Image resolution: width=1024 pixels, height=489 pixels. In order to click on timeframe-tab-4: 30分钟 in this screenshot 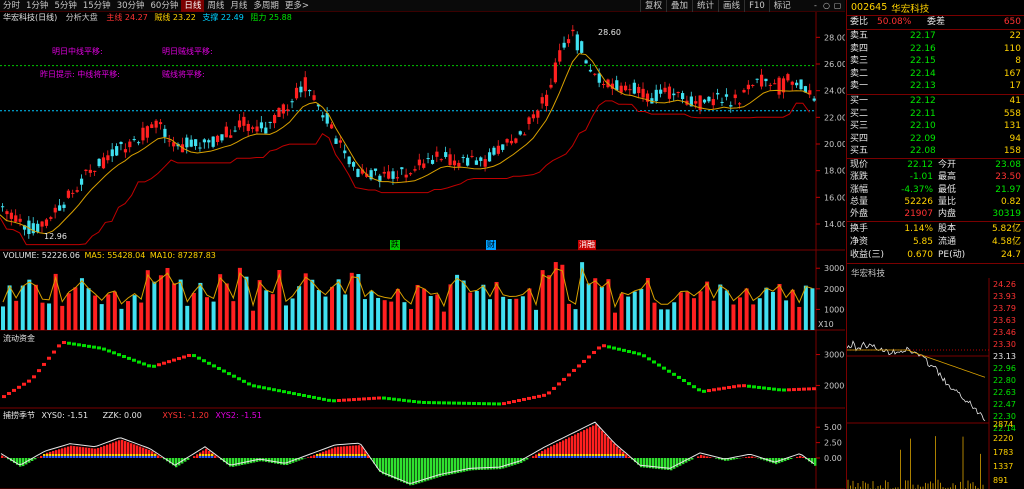, I will do `click(131, 6)`.